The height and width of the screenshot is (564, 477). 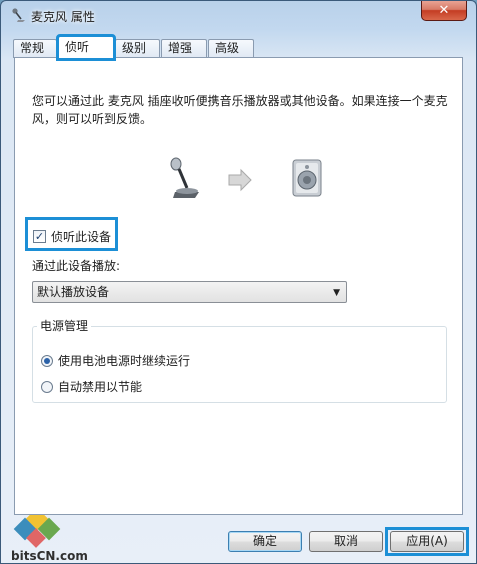 I want to click on checkmark-icon: ✓, so click(x=39, y=236).